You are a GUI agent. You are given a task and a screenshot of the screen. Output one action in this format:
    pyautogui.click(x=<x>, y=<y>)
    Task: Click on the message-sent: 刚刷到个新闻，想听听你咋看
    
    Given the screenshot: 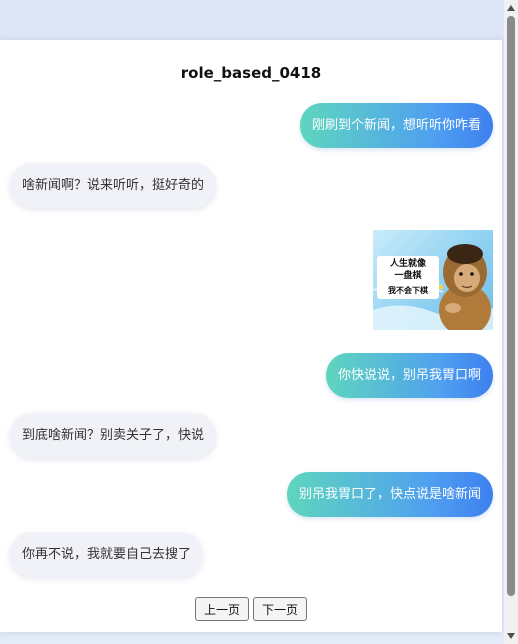 What is the action you would take?
    pyautogui.click(x=396, y=125)
    